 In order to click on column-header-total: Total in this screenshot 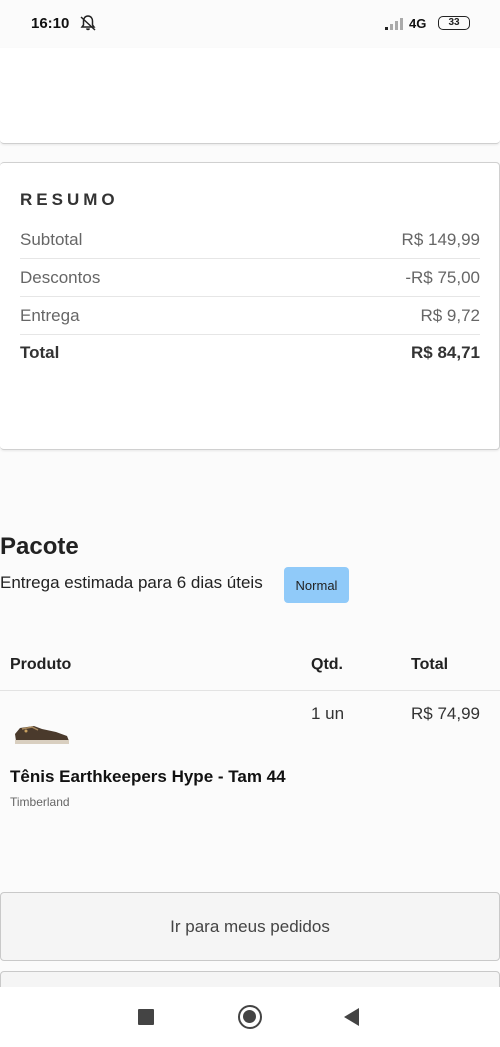, I will do `click(430, 664)`.